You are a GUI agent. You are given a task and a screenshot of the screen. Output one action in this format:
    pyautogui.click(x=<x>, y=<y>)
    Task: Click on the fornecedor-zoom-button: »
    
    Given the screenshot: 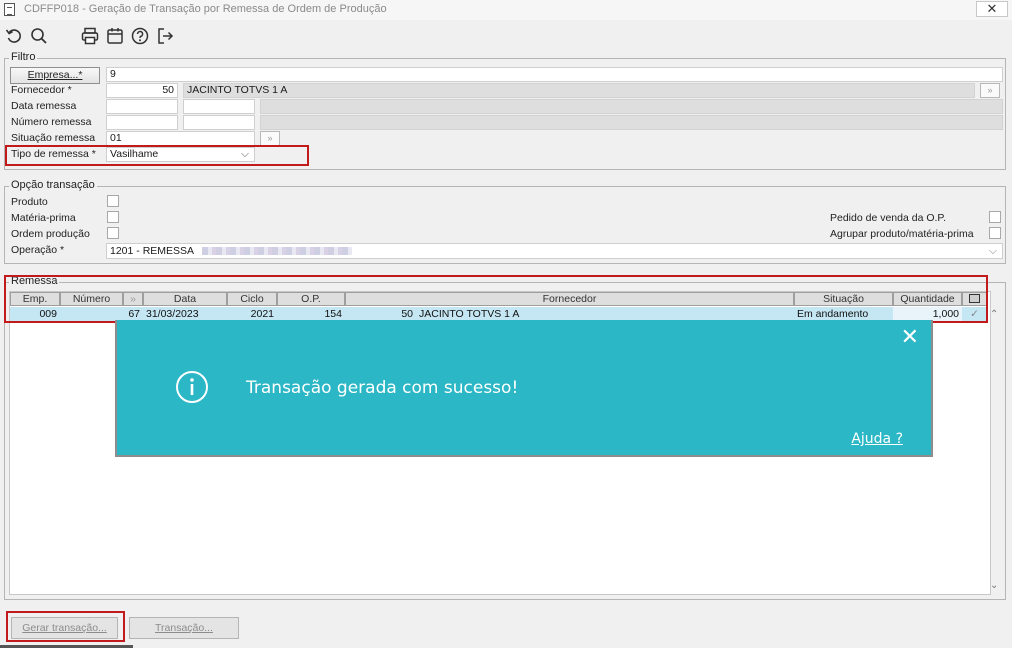 What is the action you would take?
    pyautogui.click(x=990, y=90)
    